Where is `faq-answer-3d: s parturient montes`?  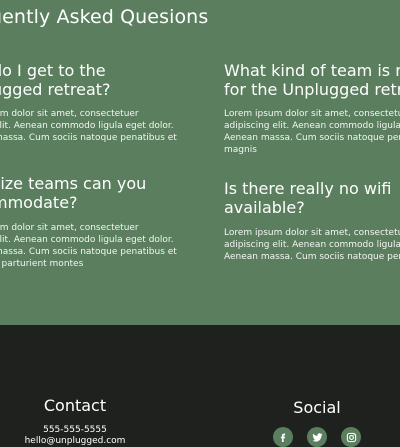 faq-answer-3d: s parturient montes is located at coordinates (42, 264).